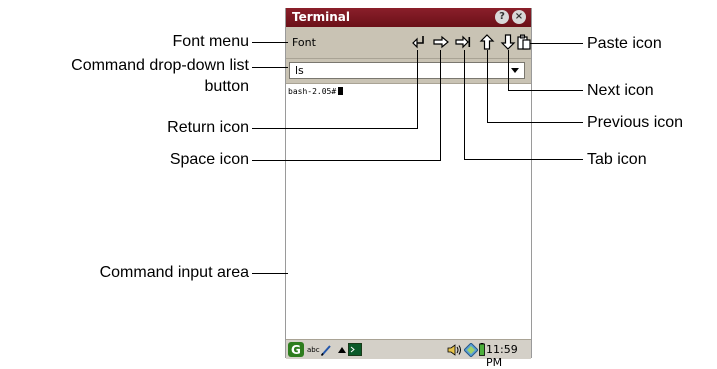 The height and width of the screenshot is (369, 717). What do you see at coordinates (471, 349) in the screenshot?
I see `network-icon` at bounding box center [471, 349].